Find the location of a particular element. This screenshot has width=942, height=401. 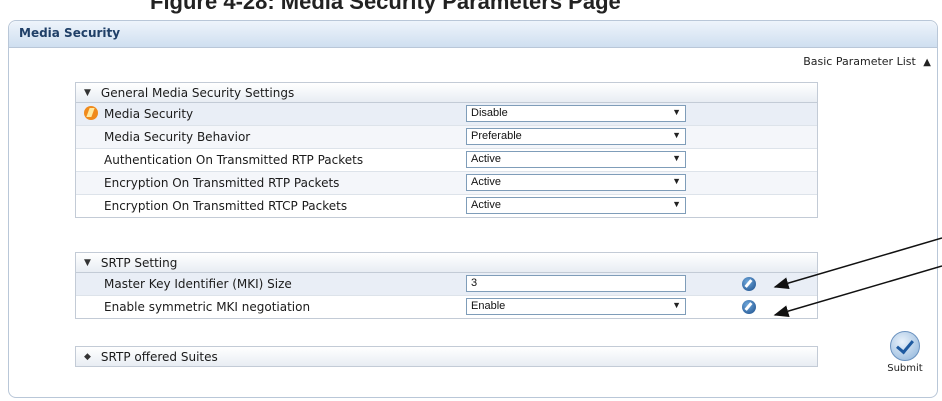

triangle-up-icon: ▲ is located at coordinates (927, 62).